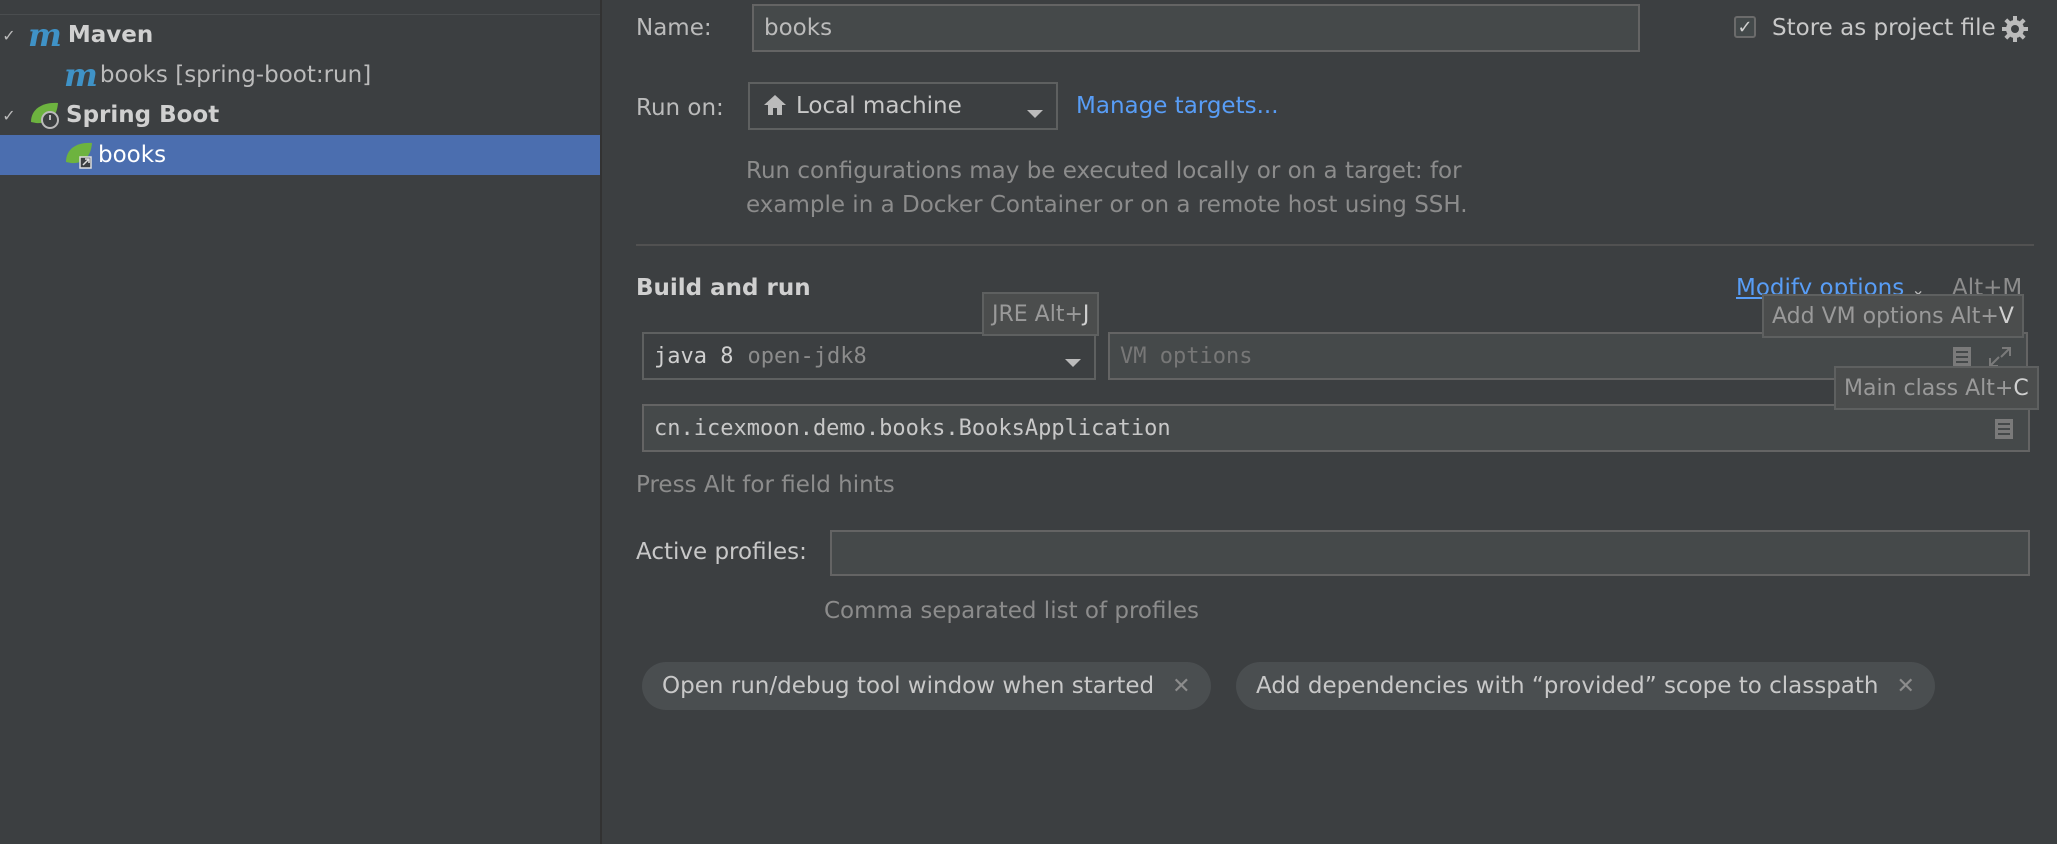 This screenshot has height=844, width=2057. Describe the element at coordinates (235, 75) in the screenshot. I see `tree-item-label: books [spring-boot:run]` at that location.